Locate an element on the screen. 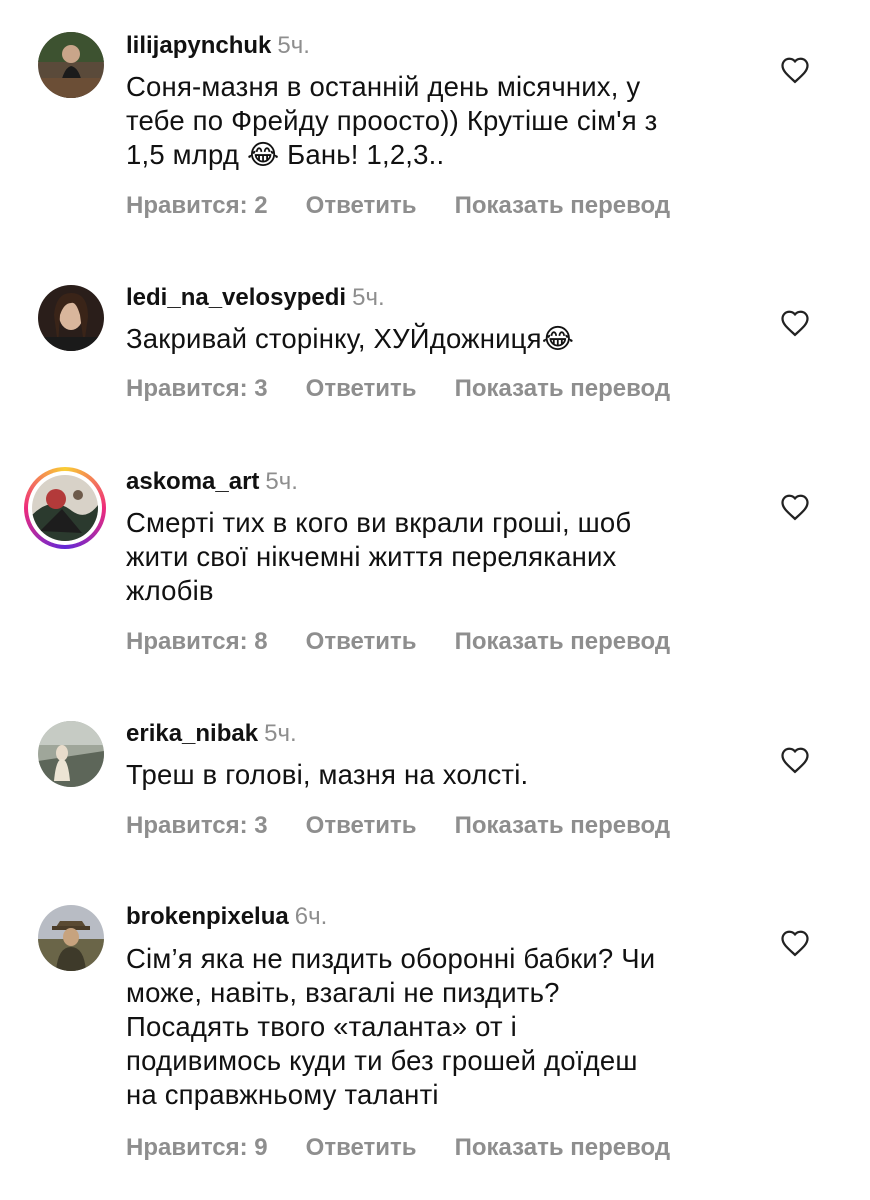 This screenshot has width=870, height=1200. username: brokenpixelua is located at coordinates (207, 916).